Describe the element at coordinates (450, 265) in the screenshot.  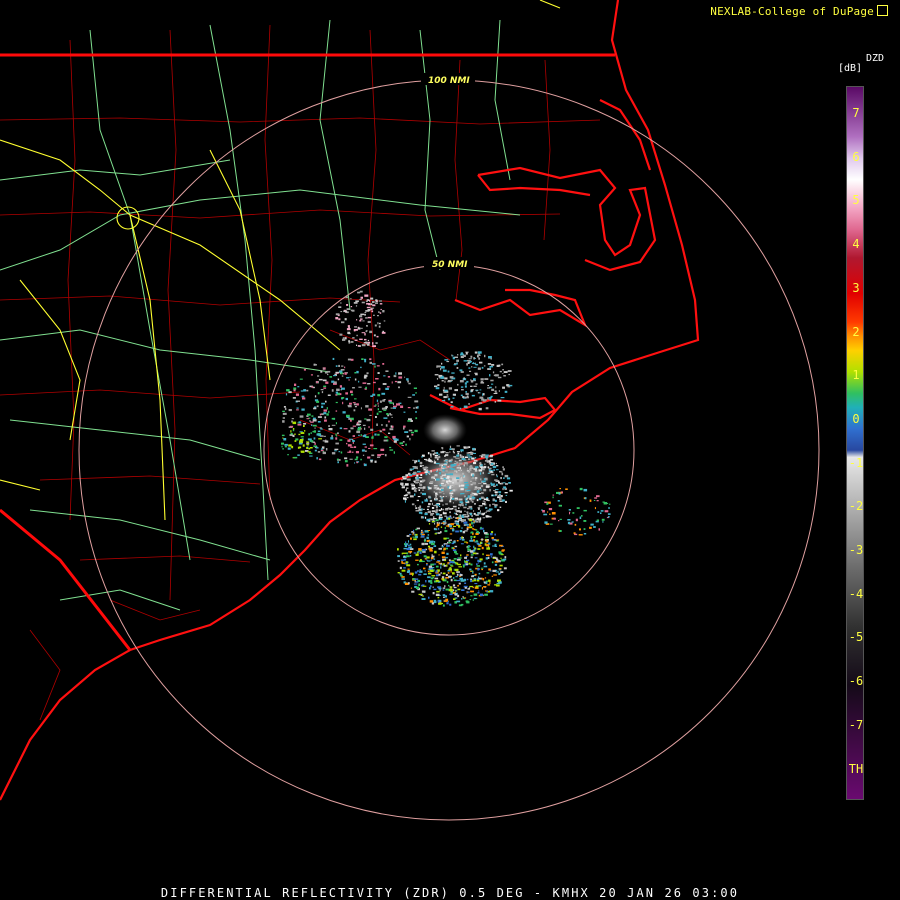
I see `ring-label-50: 50 NMI` at that location.